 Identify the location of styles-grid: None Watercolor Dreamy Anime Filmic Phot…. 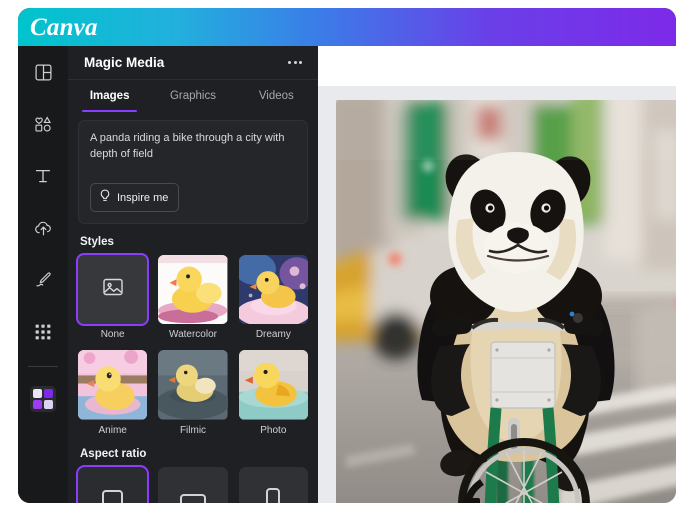
(193, 345).